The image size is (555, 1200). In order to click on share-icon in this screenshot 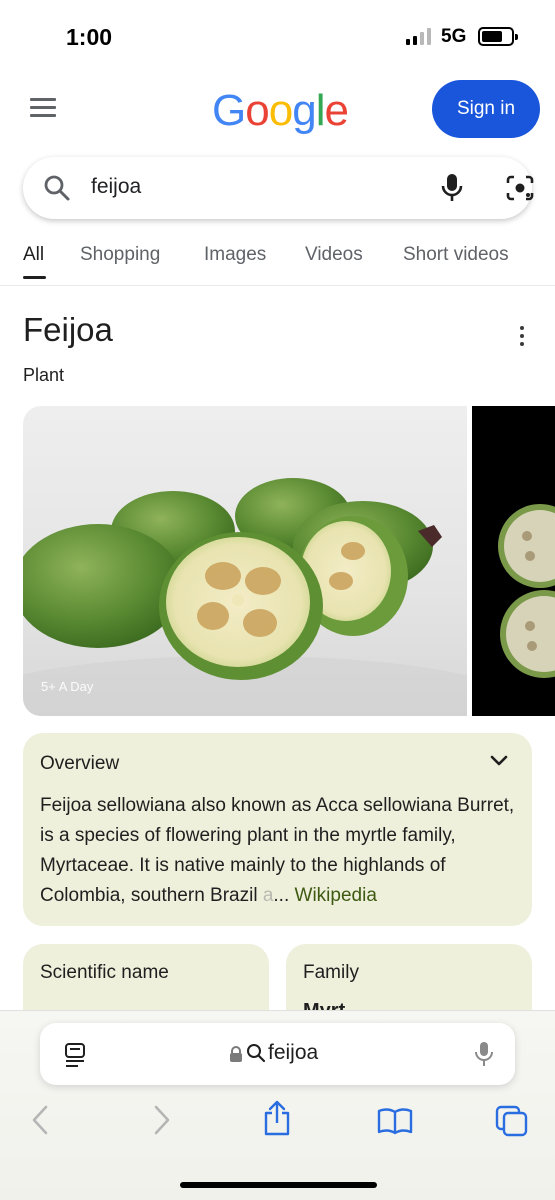, I will do `click(277, 1120)`.